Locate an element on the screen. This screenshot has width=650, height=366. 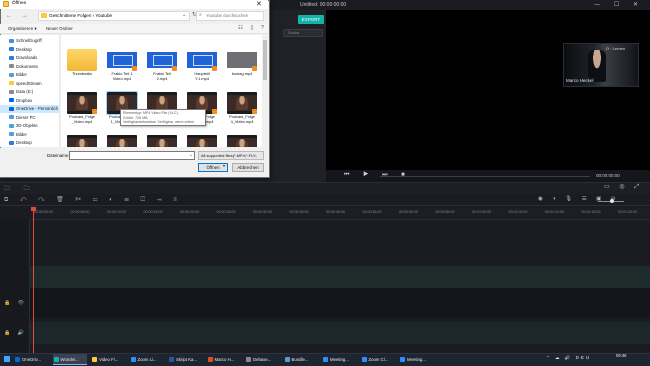
video-track-lock-icon: 🔒 👁 is located at coordinates (15, 303).